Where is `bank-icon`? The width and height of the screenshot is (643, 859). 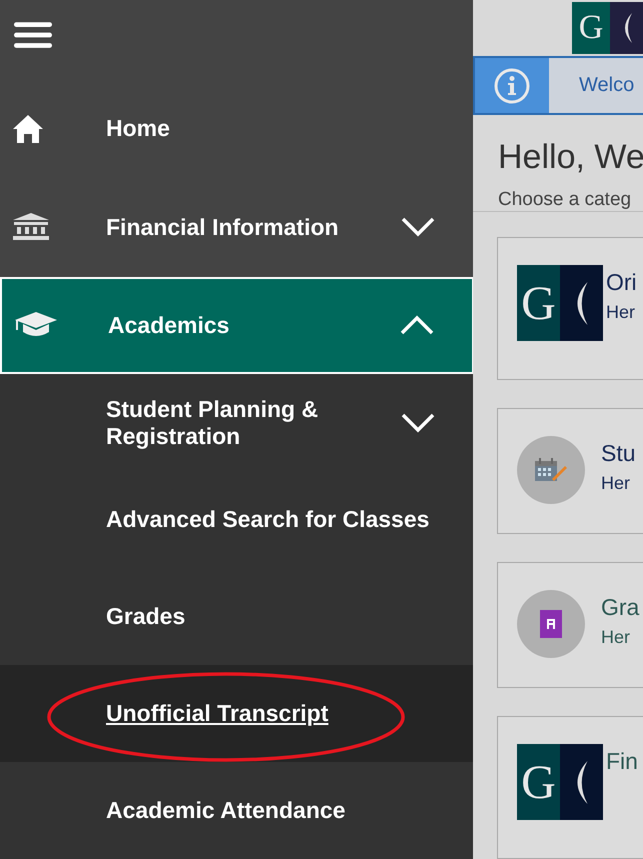
bank-icon is located at coordinates (31, 227).